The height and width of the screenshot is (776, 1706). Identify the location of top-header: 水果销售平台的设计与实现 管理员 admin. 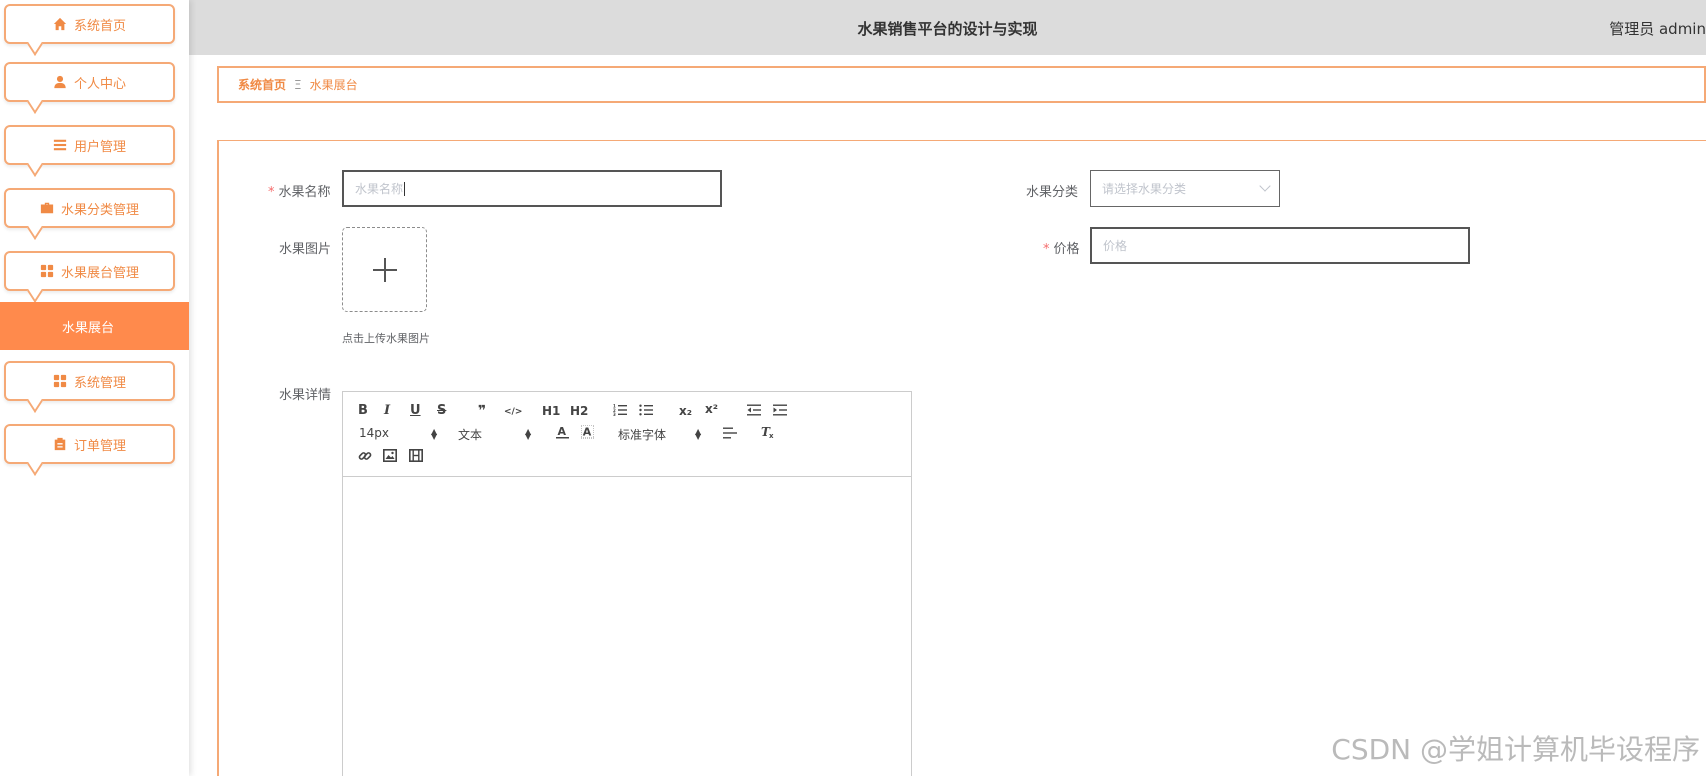
(947, 27).